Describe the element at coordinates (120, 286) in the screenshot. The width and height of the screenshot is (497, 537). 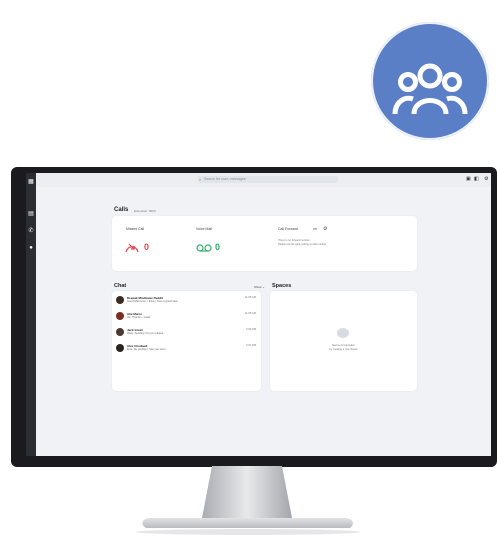
I see `chat-title: Chat` at that location.